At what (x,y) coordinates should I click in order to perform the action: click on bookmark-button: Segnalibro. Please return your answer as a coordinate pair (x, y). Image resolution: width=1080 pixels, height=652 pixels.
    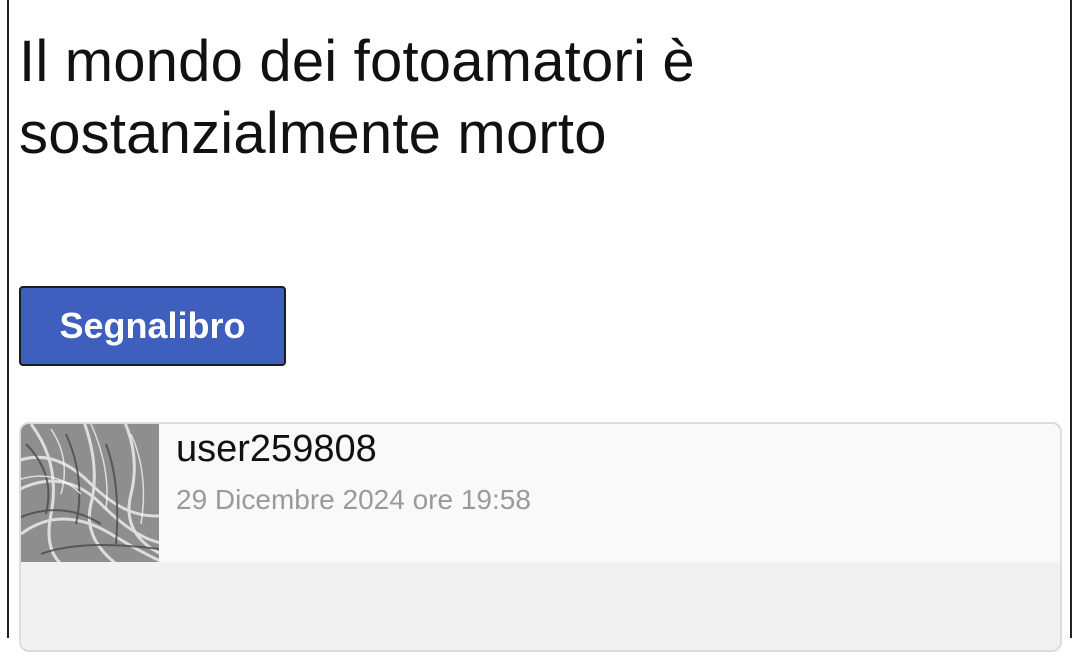
    Looking at the image, I should click on (152, 326).